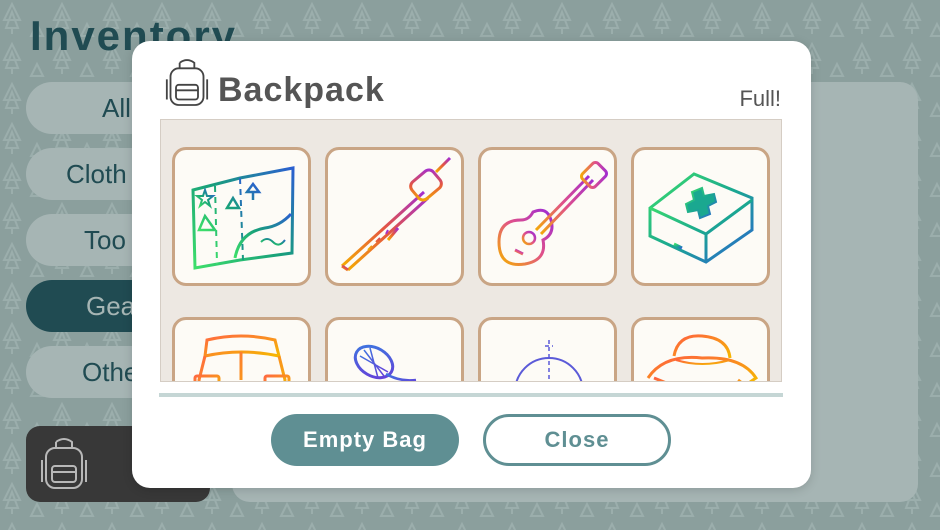 This screenshot has height=530, width=940. Describe the element at coordinates (471, 395) in the screenshot. I see `modal-divider` at that location.